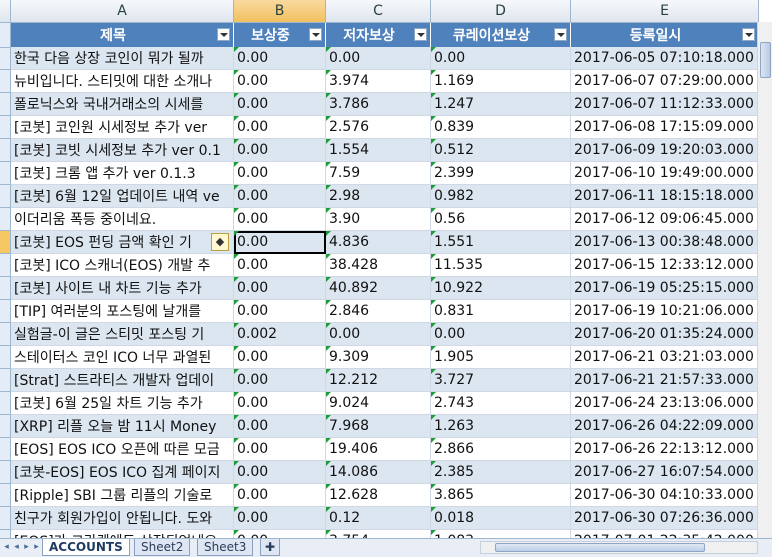  Describe the element at coordinates (220, 242) in the screenshot. I see `error-warning-icon: ◆` at that location.